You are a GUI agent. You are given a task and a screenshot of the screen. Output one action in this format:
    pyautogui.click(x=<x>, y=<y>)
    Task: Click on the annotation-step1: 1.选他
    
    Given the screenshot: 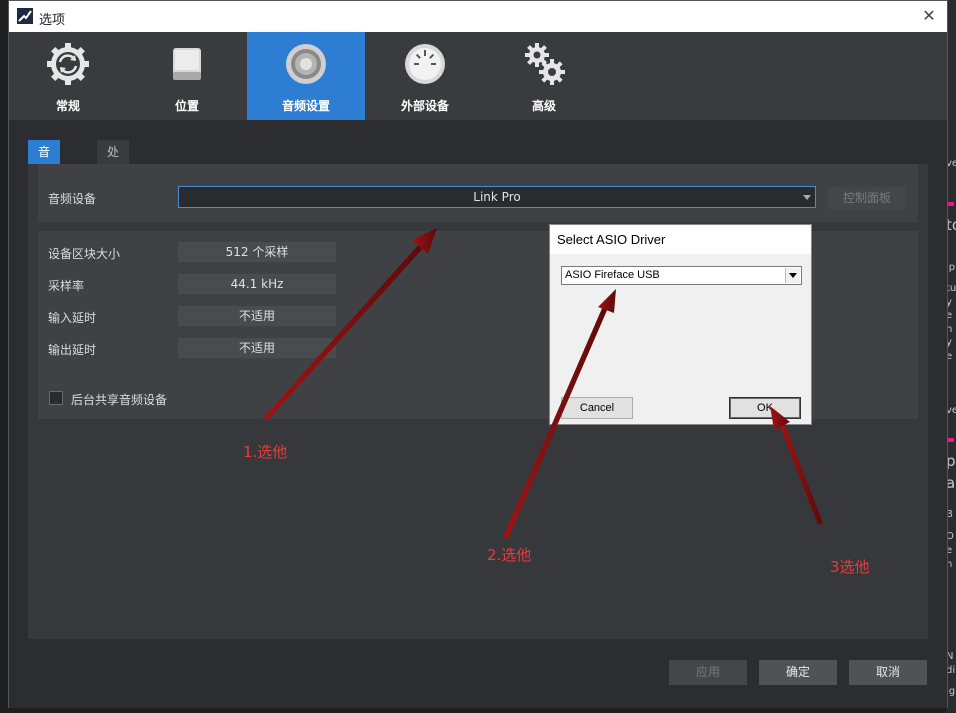 What is the action you would take?
    pyautogui.click(x=265, y=452)
    